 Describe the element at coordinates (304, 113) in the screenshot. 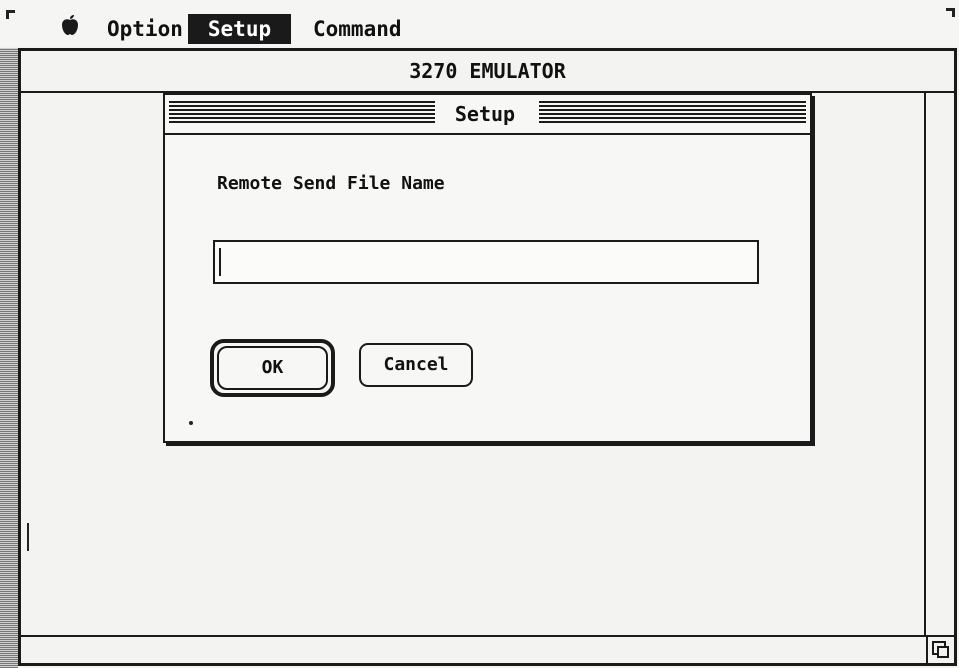

I see `title-stripes-left` at that location.